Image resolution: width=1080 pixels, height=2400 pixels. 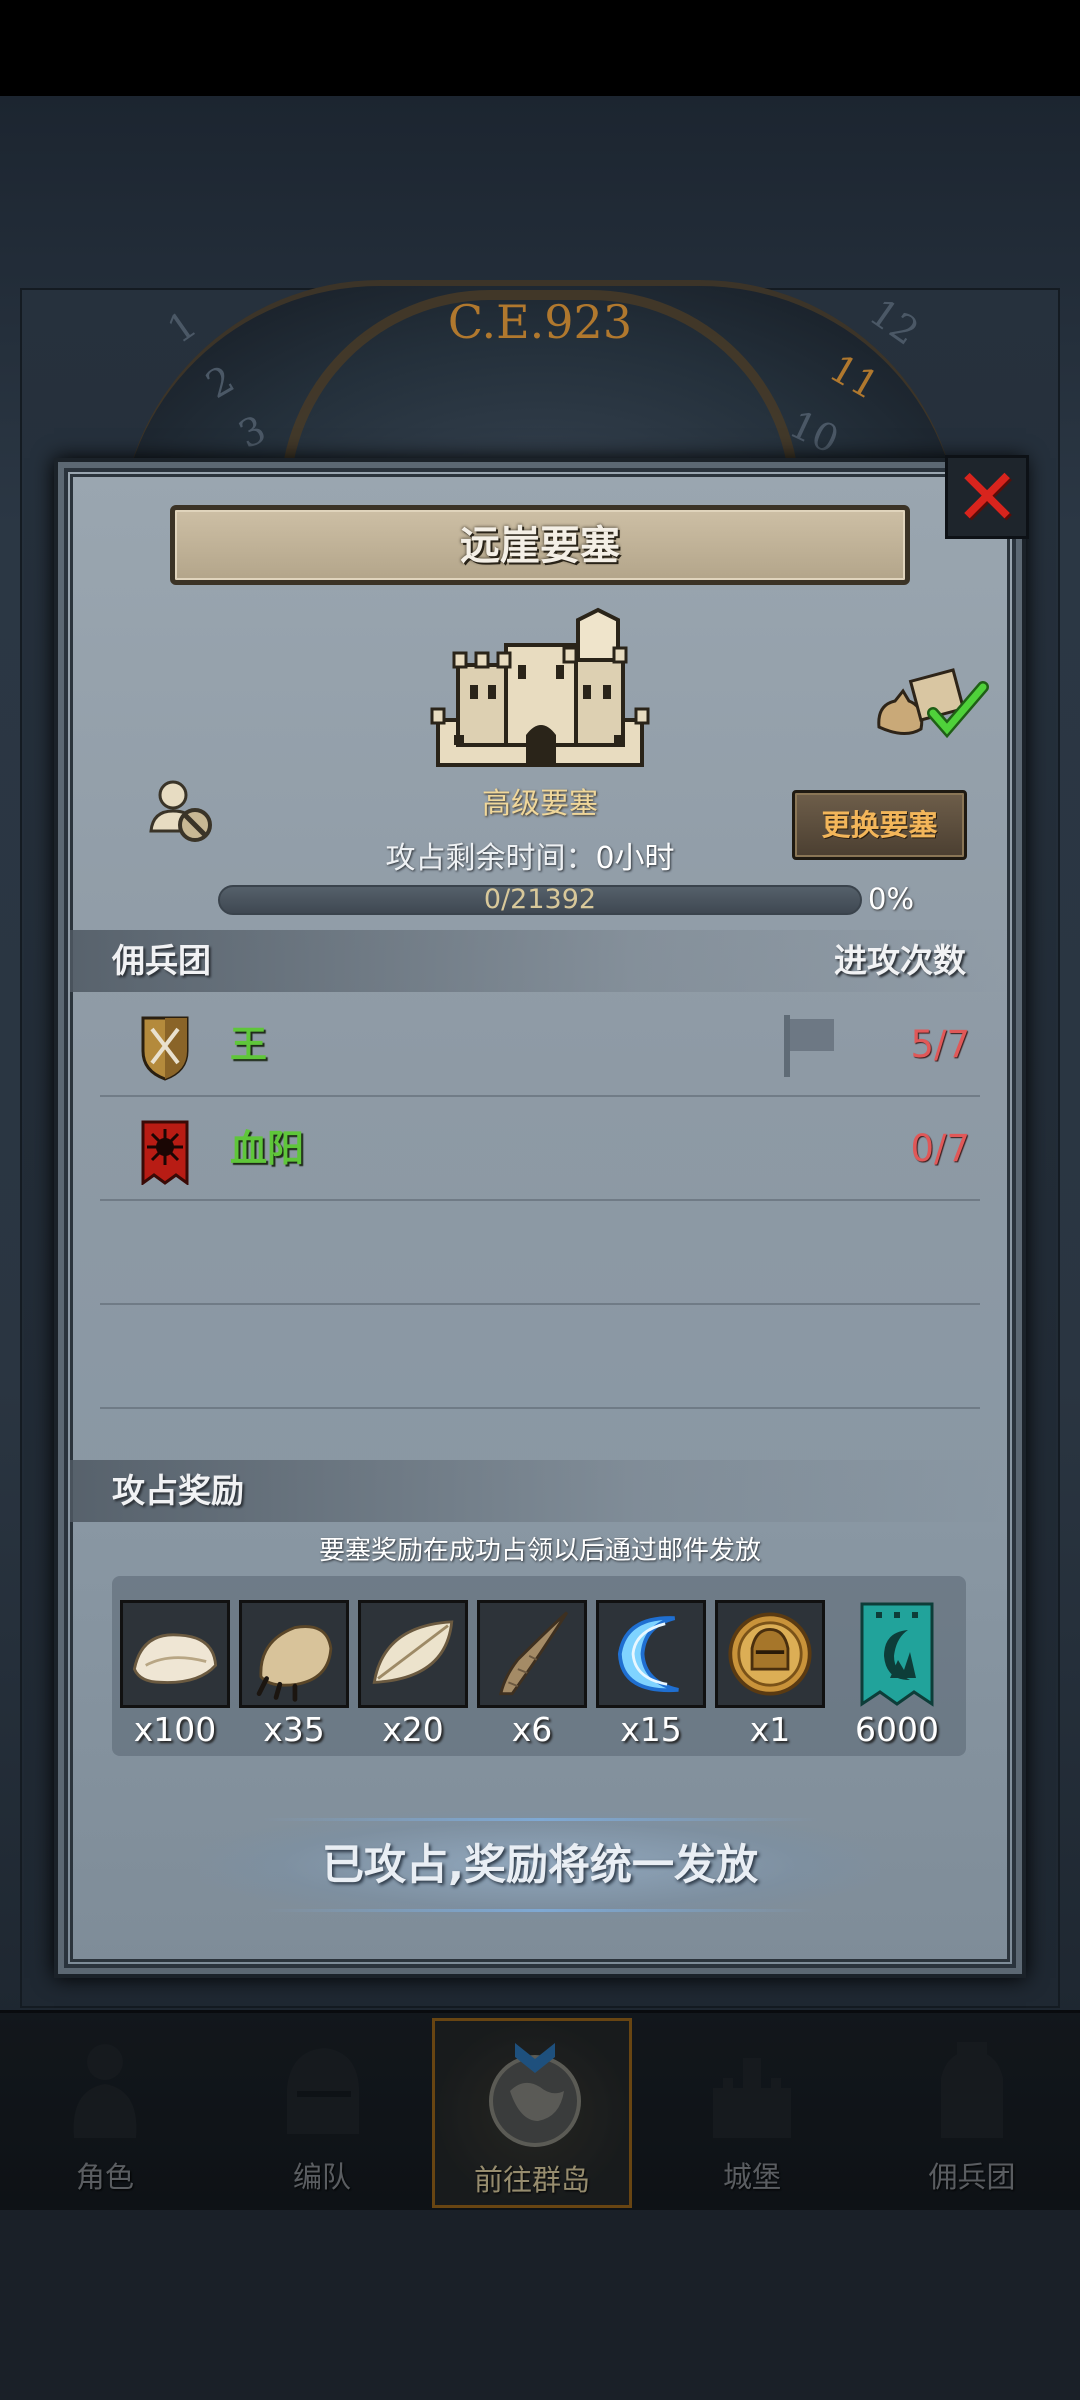 What do you see at coordinates (267, 1148) in the screenshot?
I see `mercenary-name: 血阳` at bounding box center [267, 1148].